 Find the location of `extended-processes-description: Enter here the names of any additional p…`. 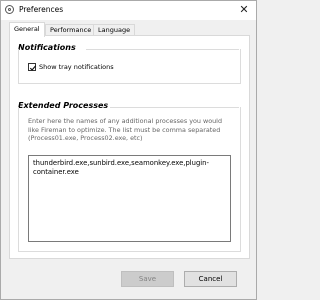

extended-processes-description: Enter here the names of any additional p… is located at coordinates (125, 130).